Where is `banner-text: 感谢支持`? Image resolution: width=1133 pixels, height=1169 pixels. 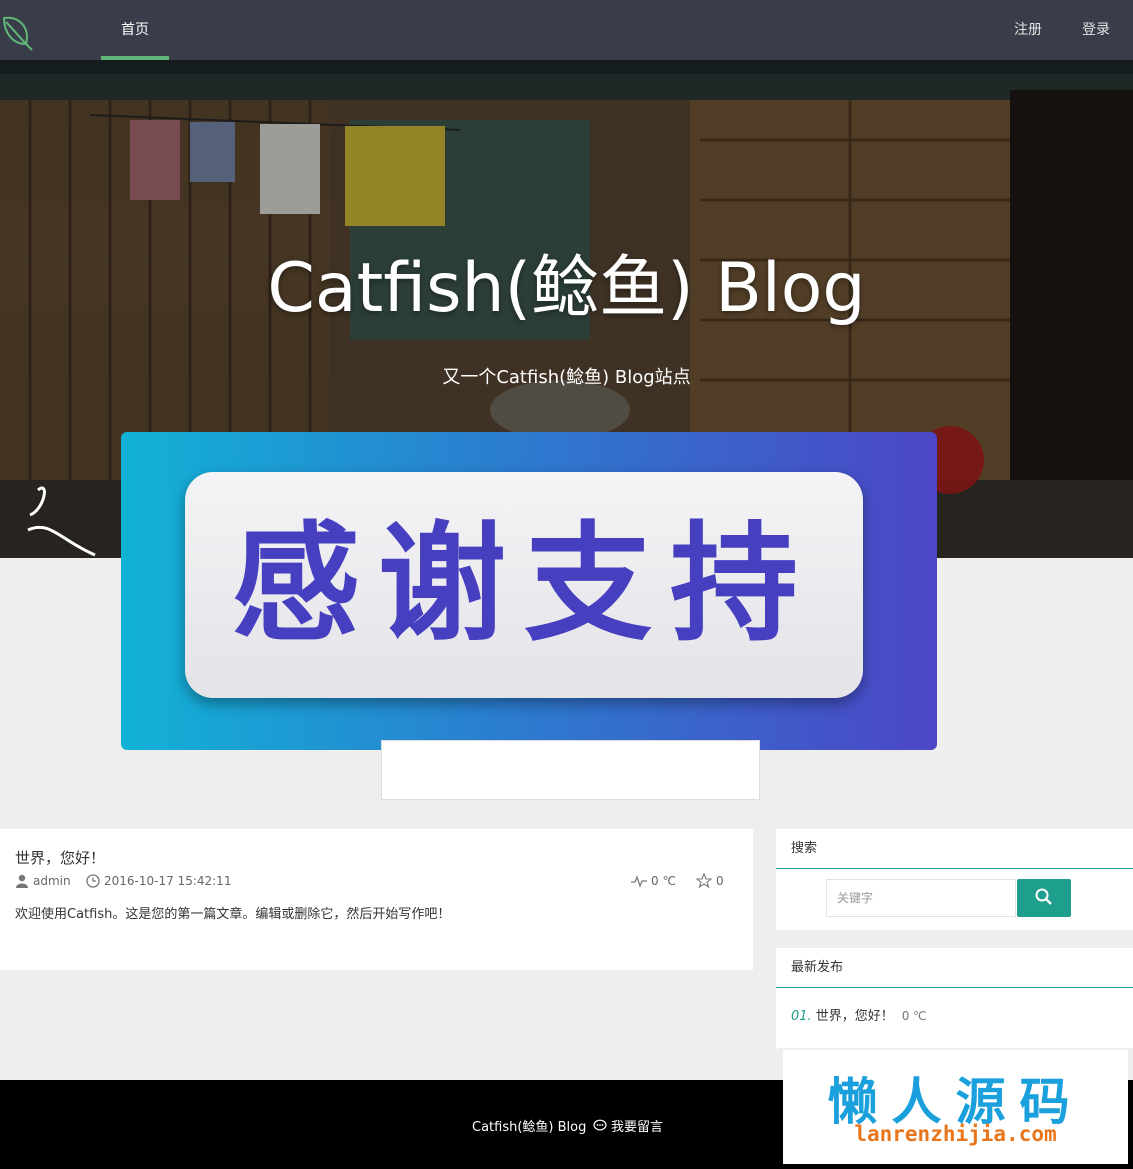 banner-text: 感谢支持 is located at coordinates (523, 584).